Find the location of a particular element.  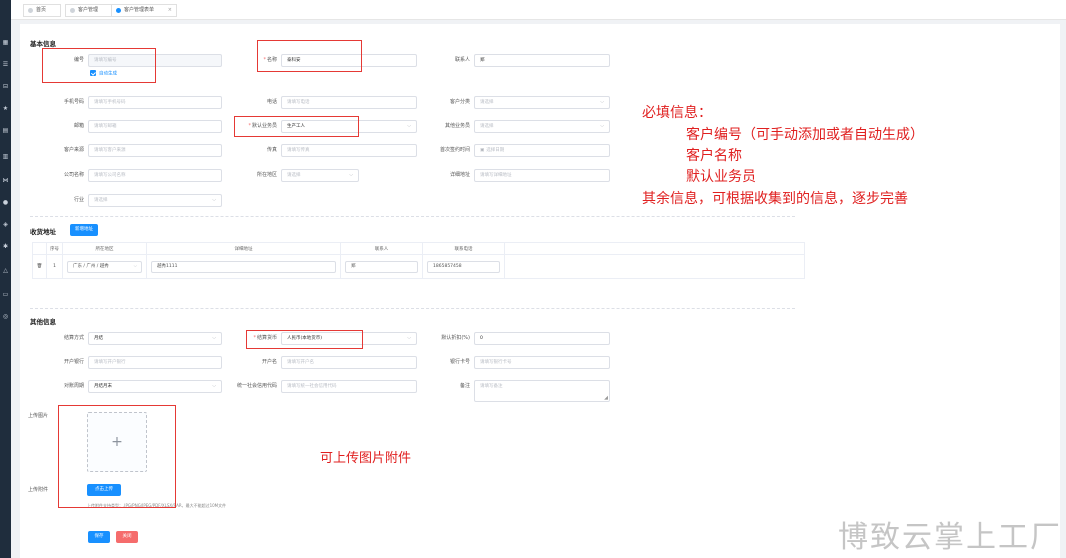

industry-select: 请选择 ⌵ is located at coordinates (155, 200).